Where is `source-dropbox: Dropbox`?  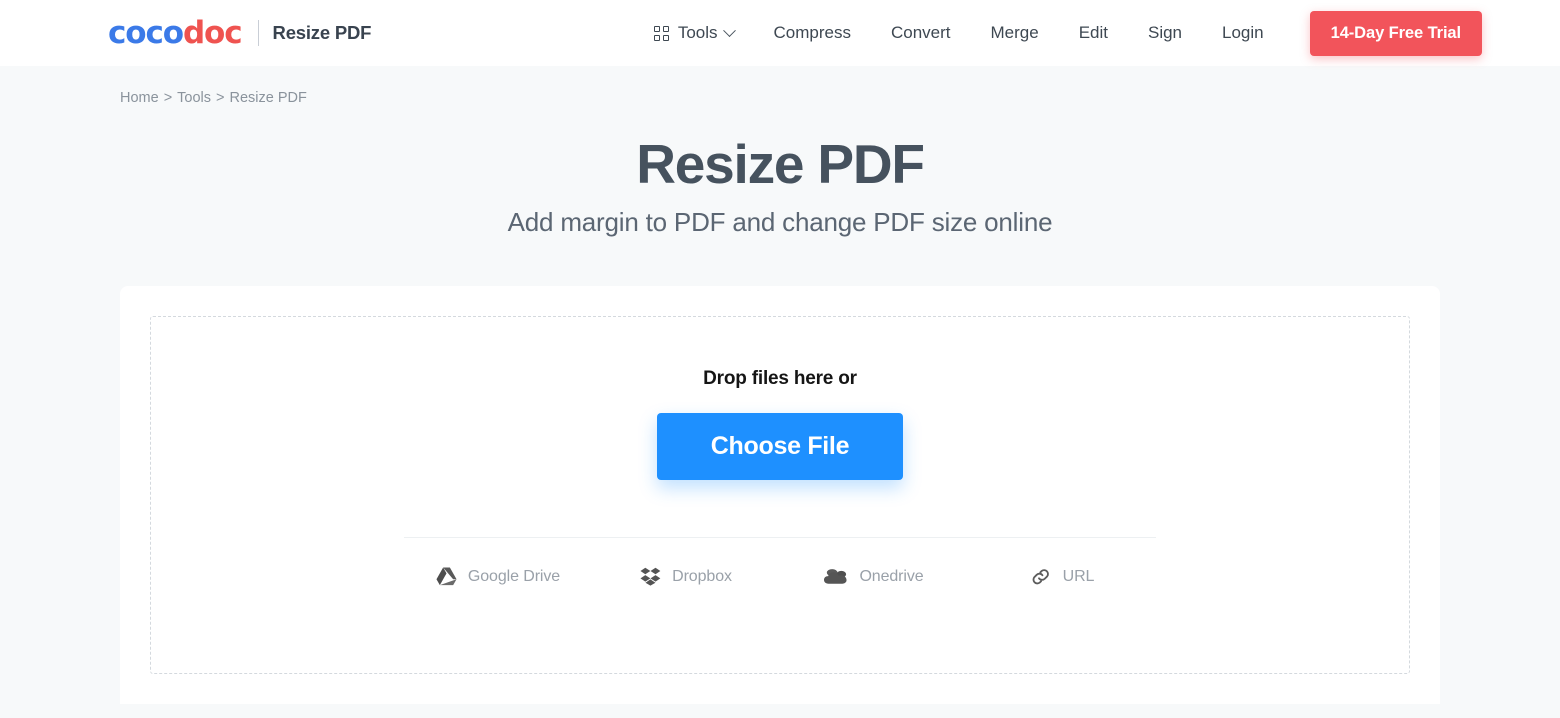 source-dropbox: Dropbox is located at coordinates (686, 577).